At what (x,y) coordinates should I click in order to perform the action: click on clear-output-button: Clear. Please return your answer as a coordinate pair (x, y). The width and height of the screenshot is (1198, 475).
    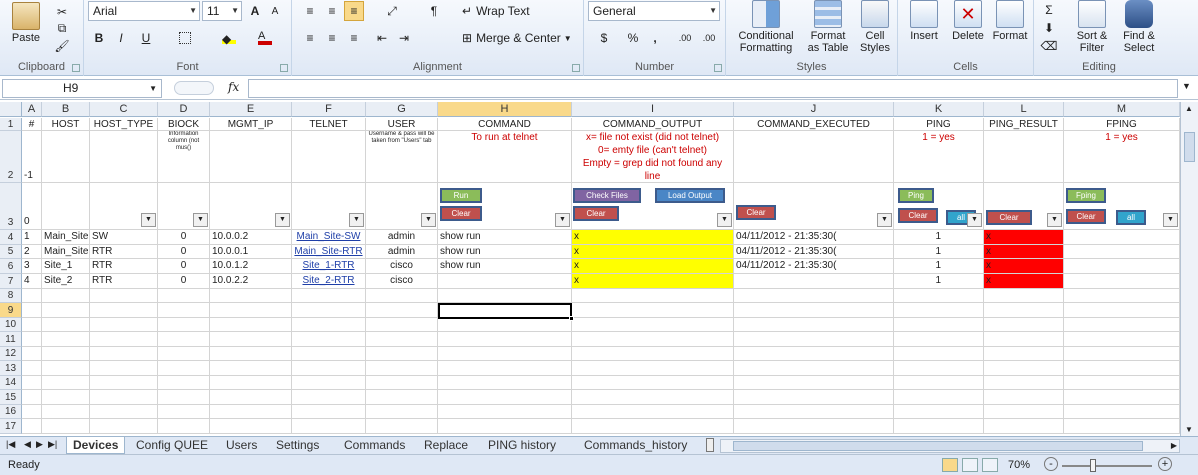
    Looking at the image, I should click on (596, 213).